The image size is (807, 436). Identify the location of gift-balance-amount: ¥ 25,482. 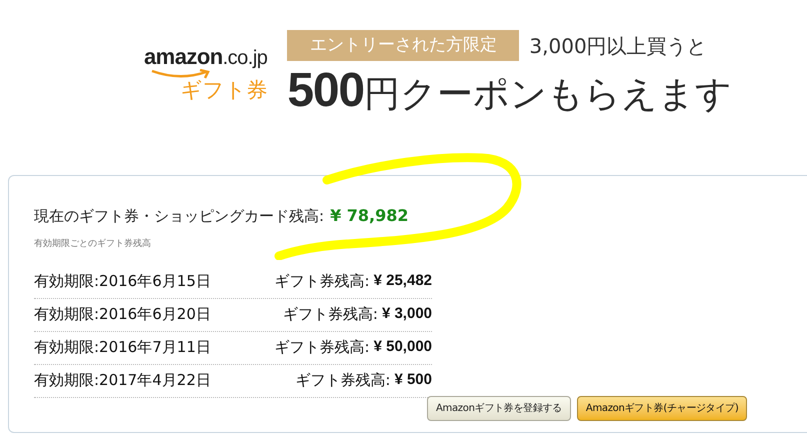
(403, 281).